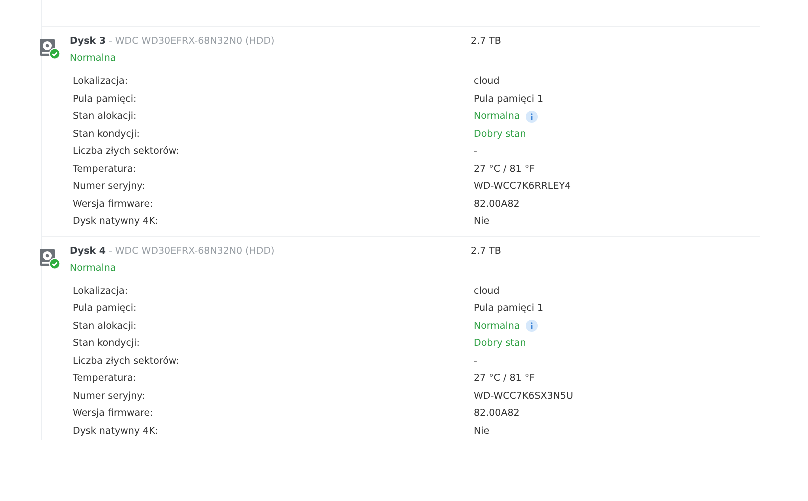  Describe the element at coordinates (88, 41) in the screenshot. I see `disk-name: Dysk 3` at that location.